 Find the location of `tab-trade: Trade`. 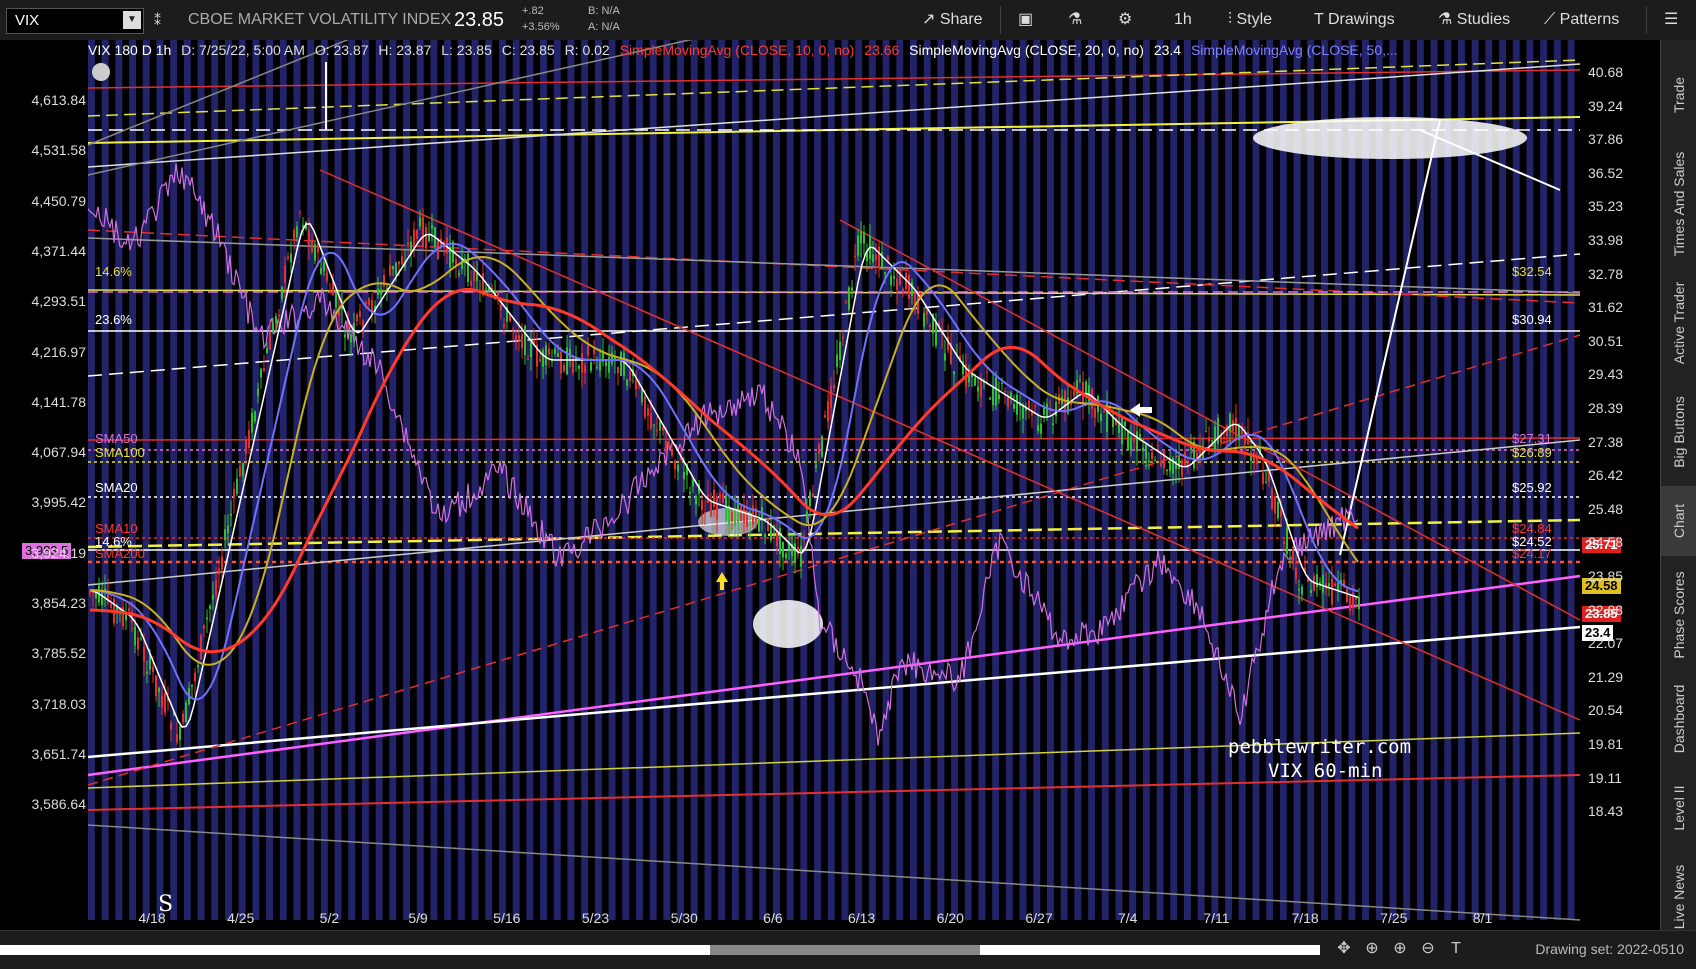

tab-trade: Trade is located at coordinates (1678, 95).